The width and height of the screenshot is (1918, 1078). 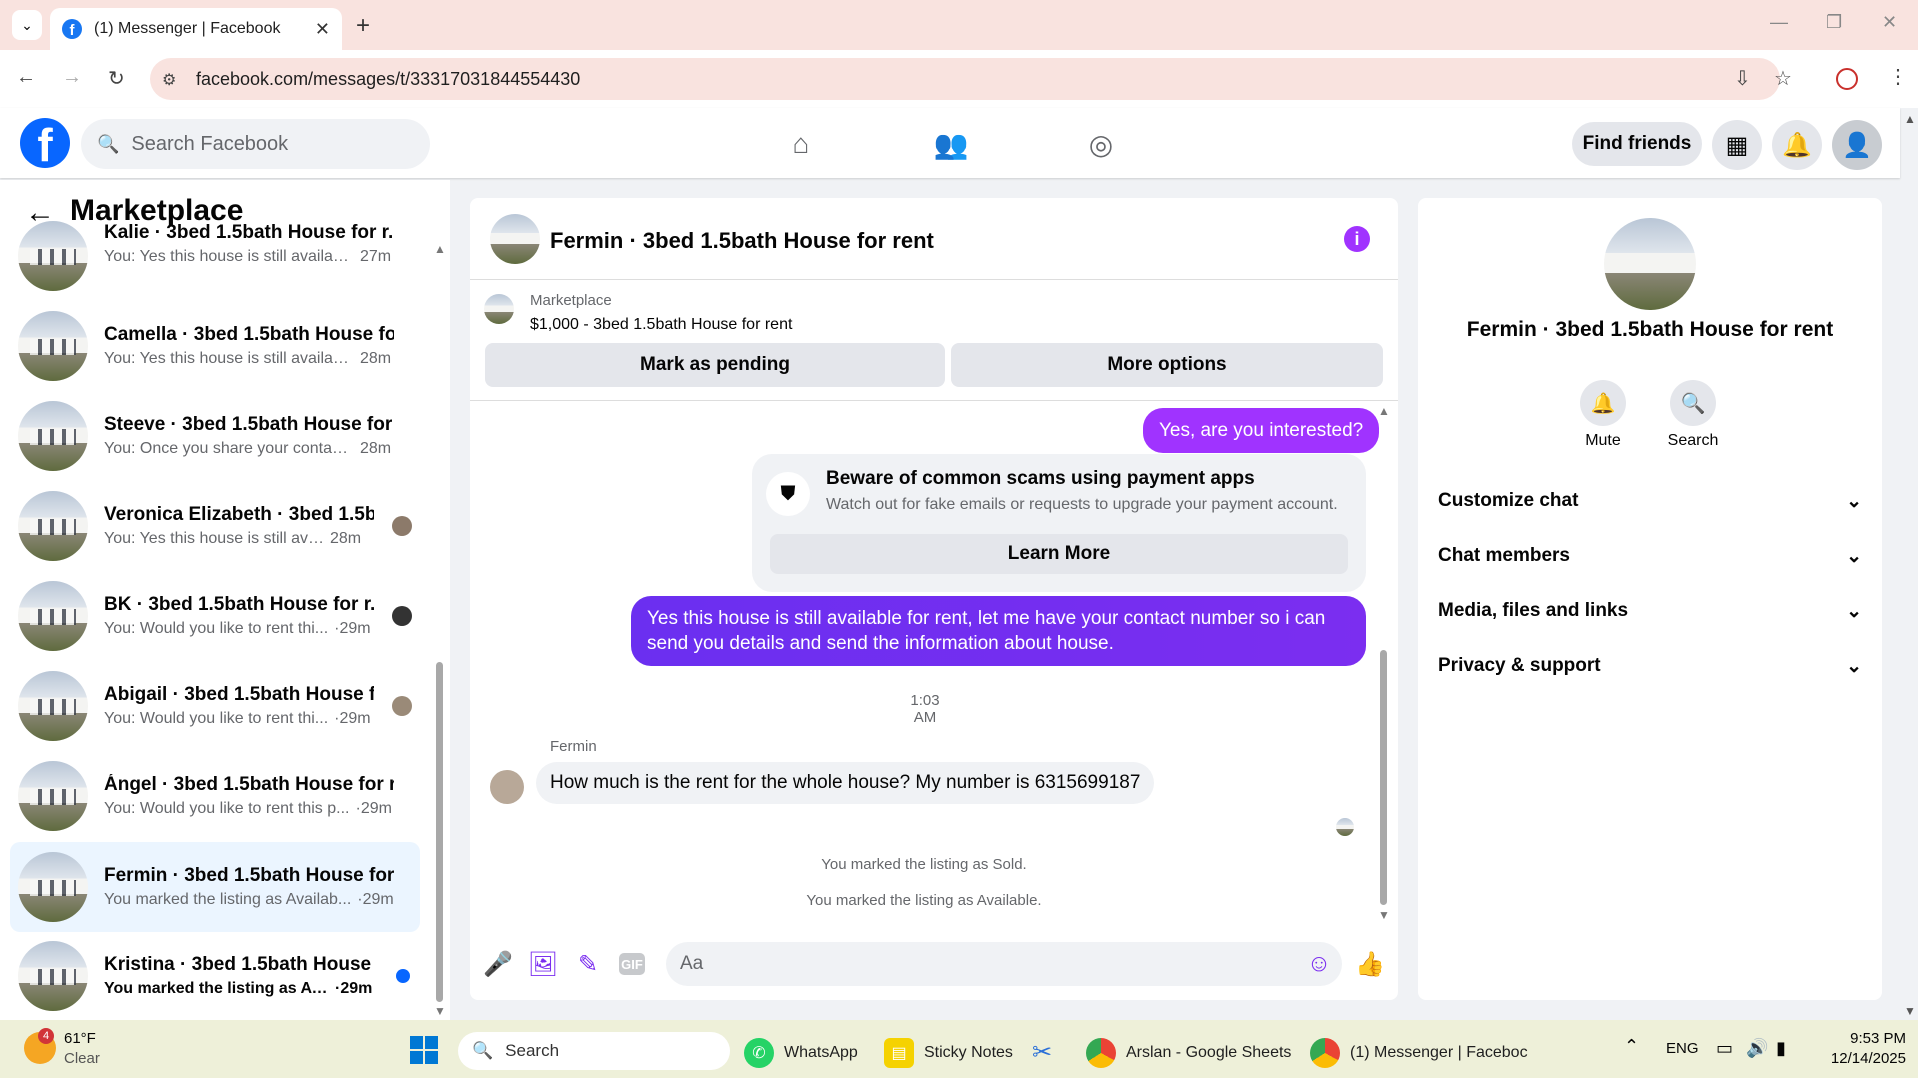 What do you see at coordinates (1650, 264) in the screenshot?
I see `details-avatar` at bounding box center [1650, 264].